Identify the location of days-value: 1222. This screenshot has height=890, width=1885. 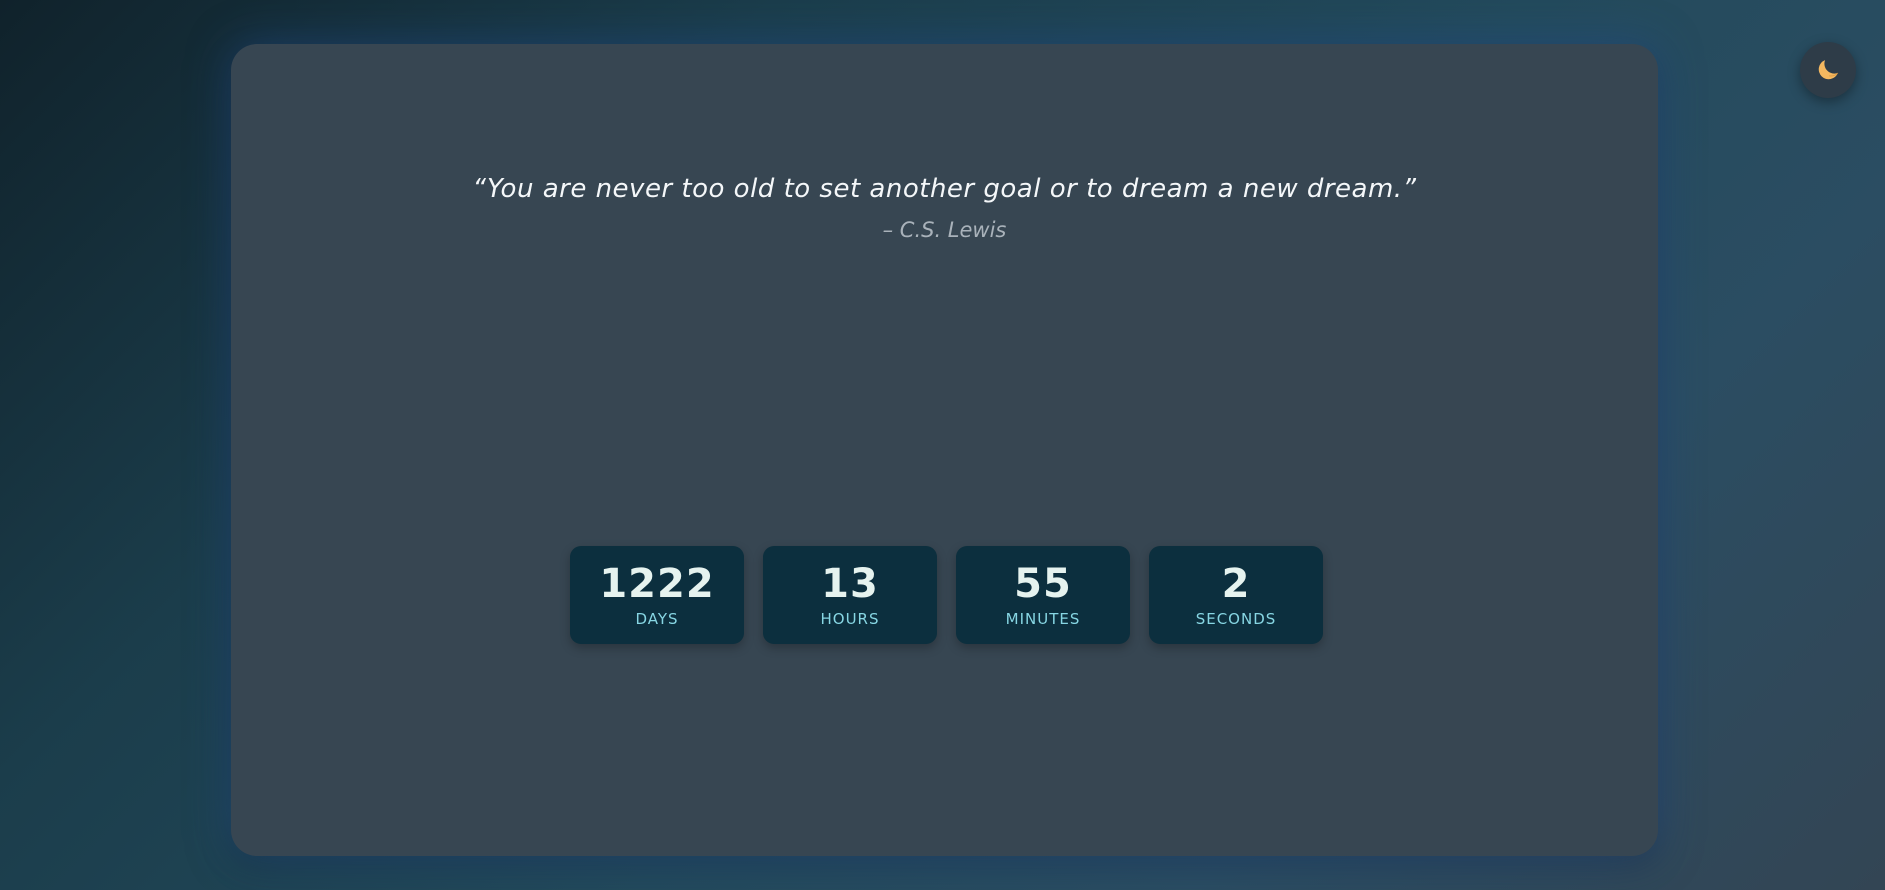
(657, 584).